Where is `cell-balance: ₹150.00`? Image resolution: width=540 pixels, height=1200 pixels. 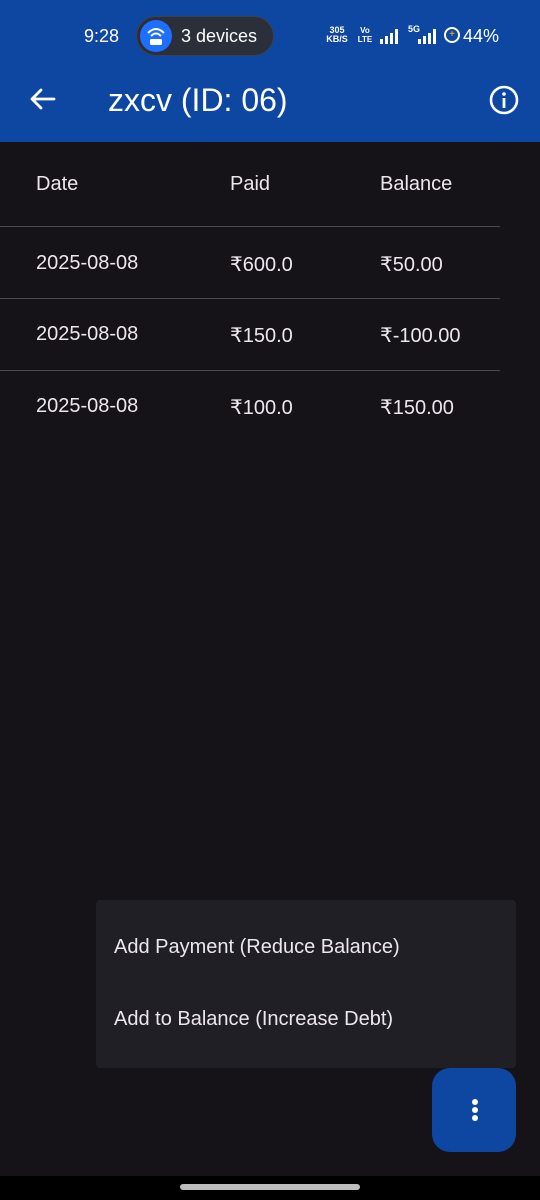
cell-balance: ₹150.00 is located at coordinates (417, 408).